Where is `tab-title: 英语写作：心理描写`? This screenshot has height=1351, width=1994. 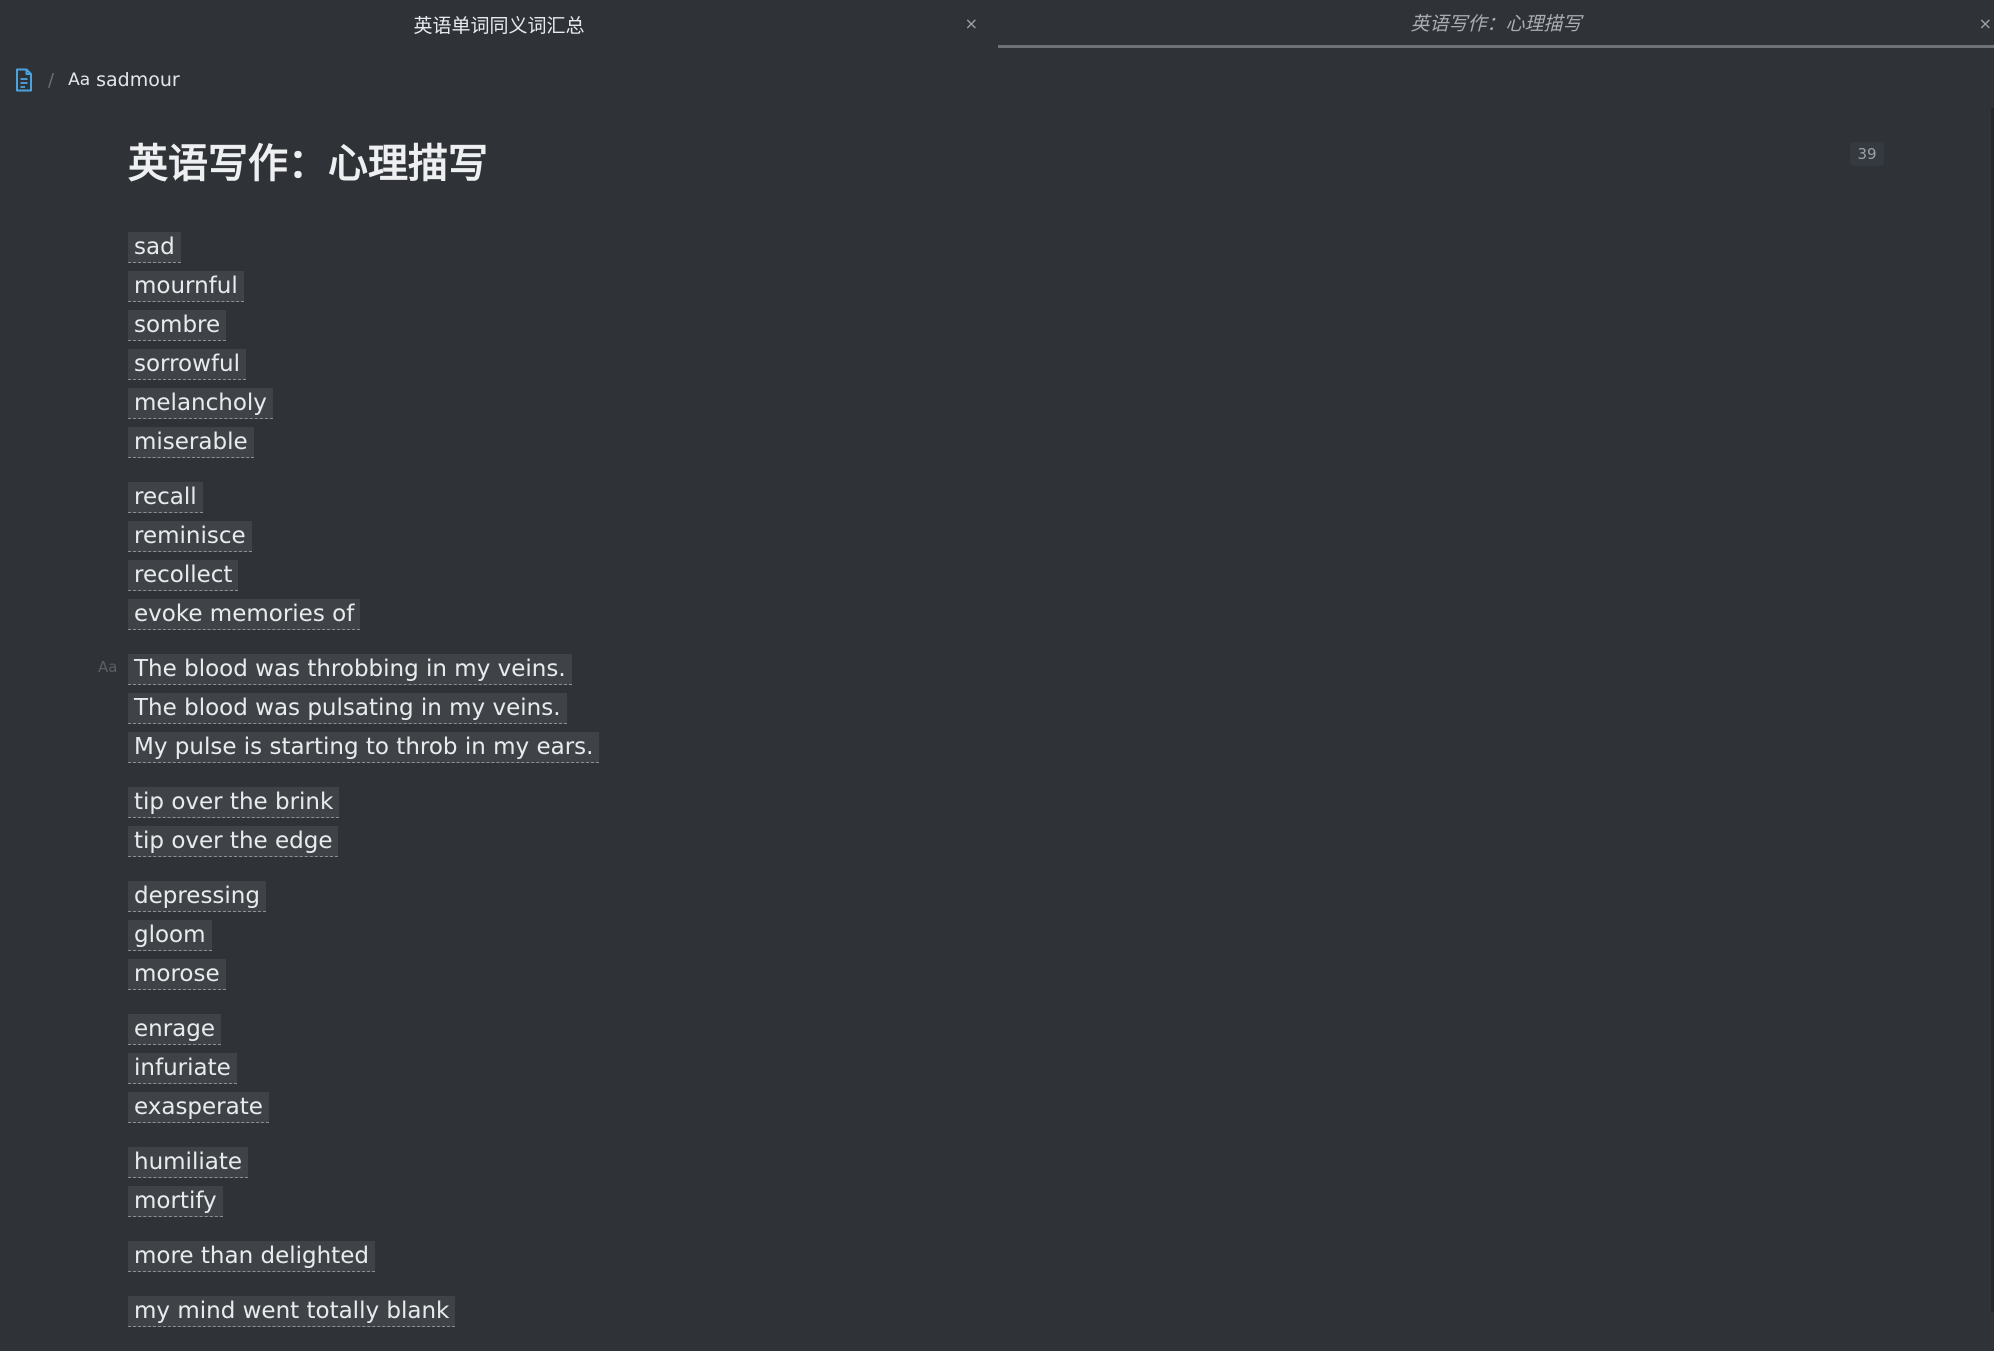
tab-title: 英语写作：心理描写 is located at coordinates (1496, 24).